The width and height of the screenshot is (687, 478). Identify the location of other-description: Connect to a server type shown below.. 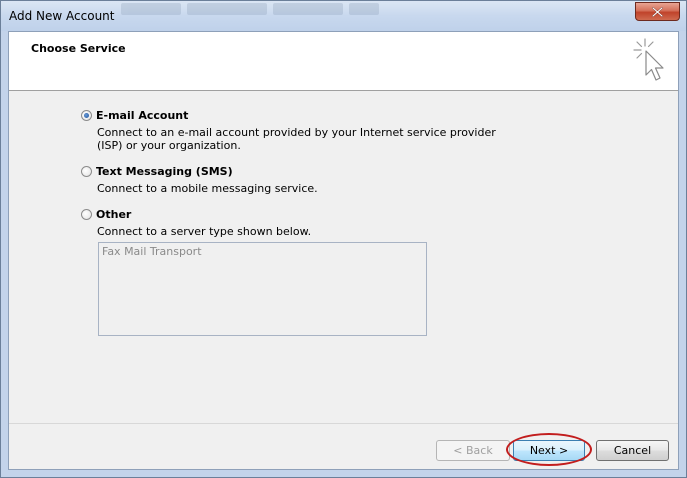
(204, 231).